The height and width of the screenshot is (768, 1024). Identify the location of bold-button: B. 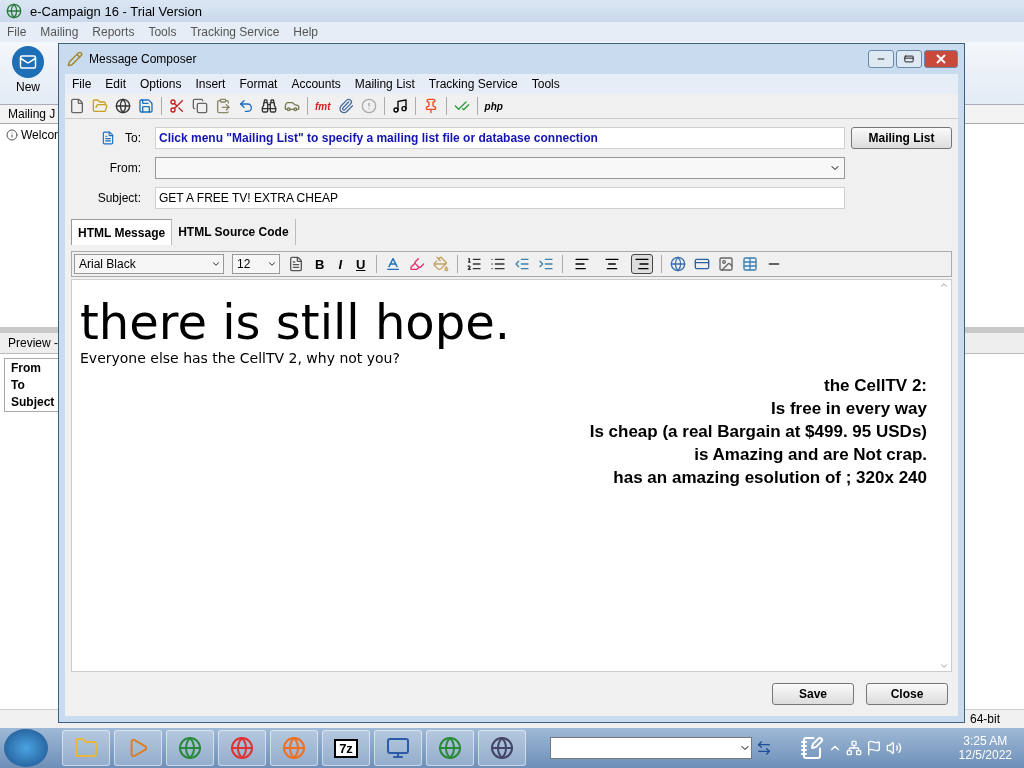
(320, 264).